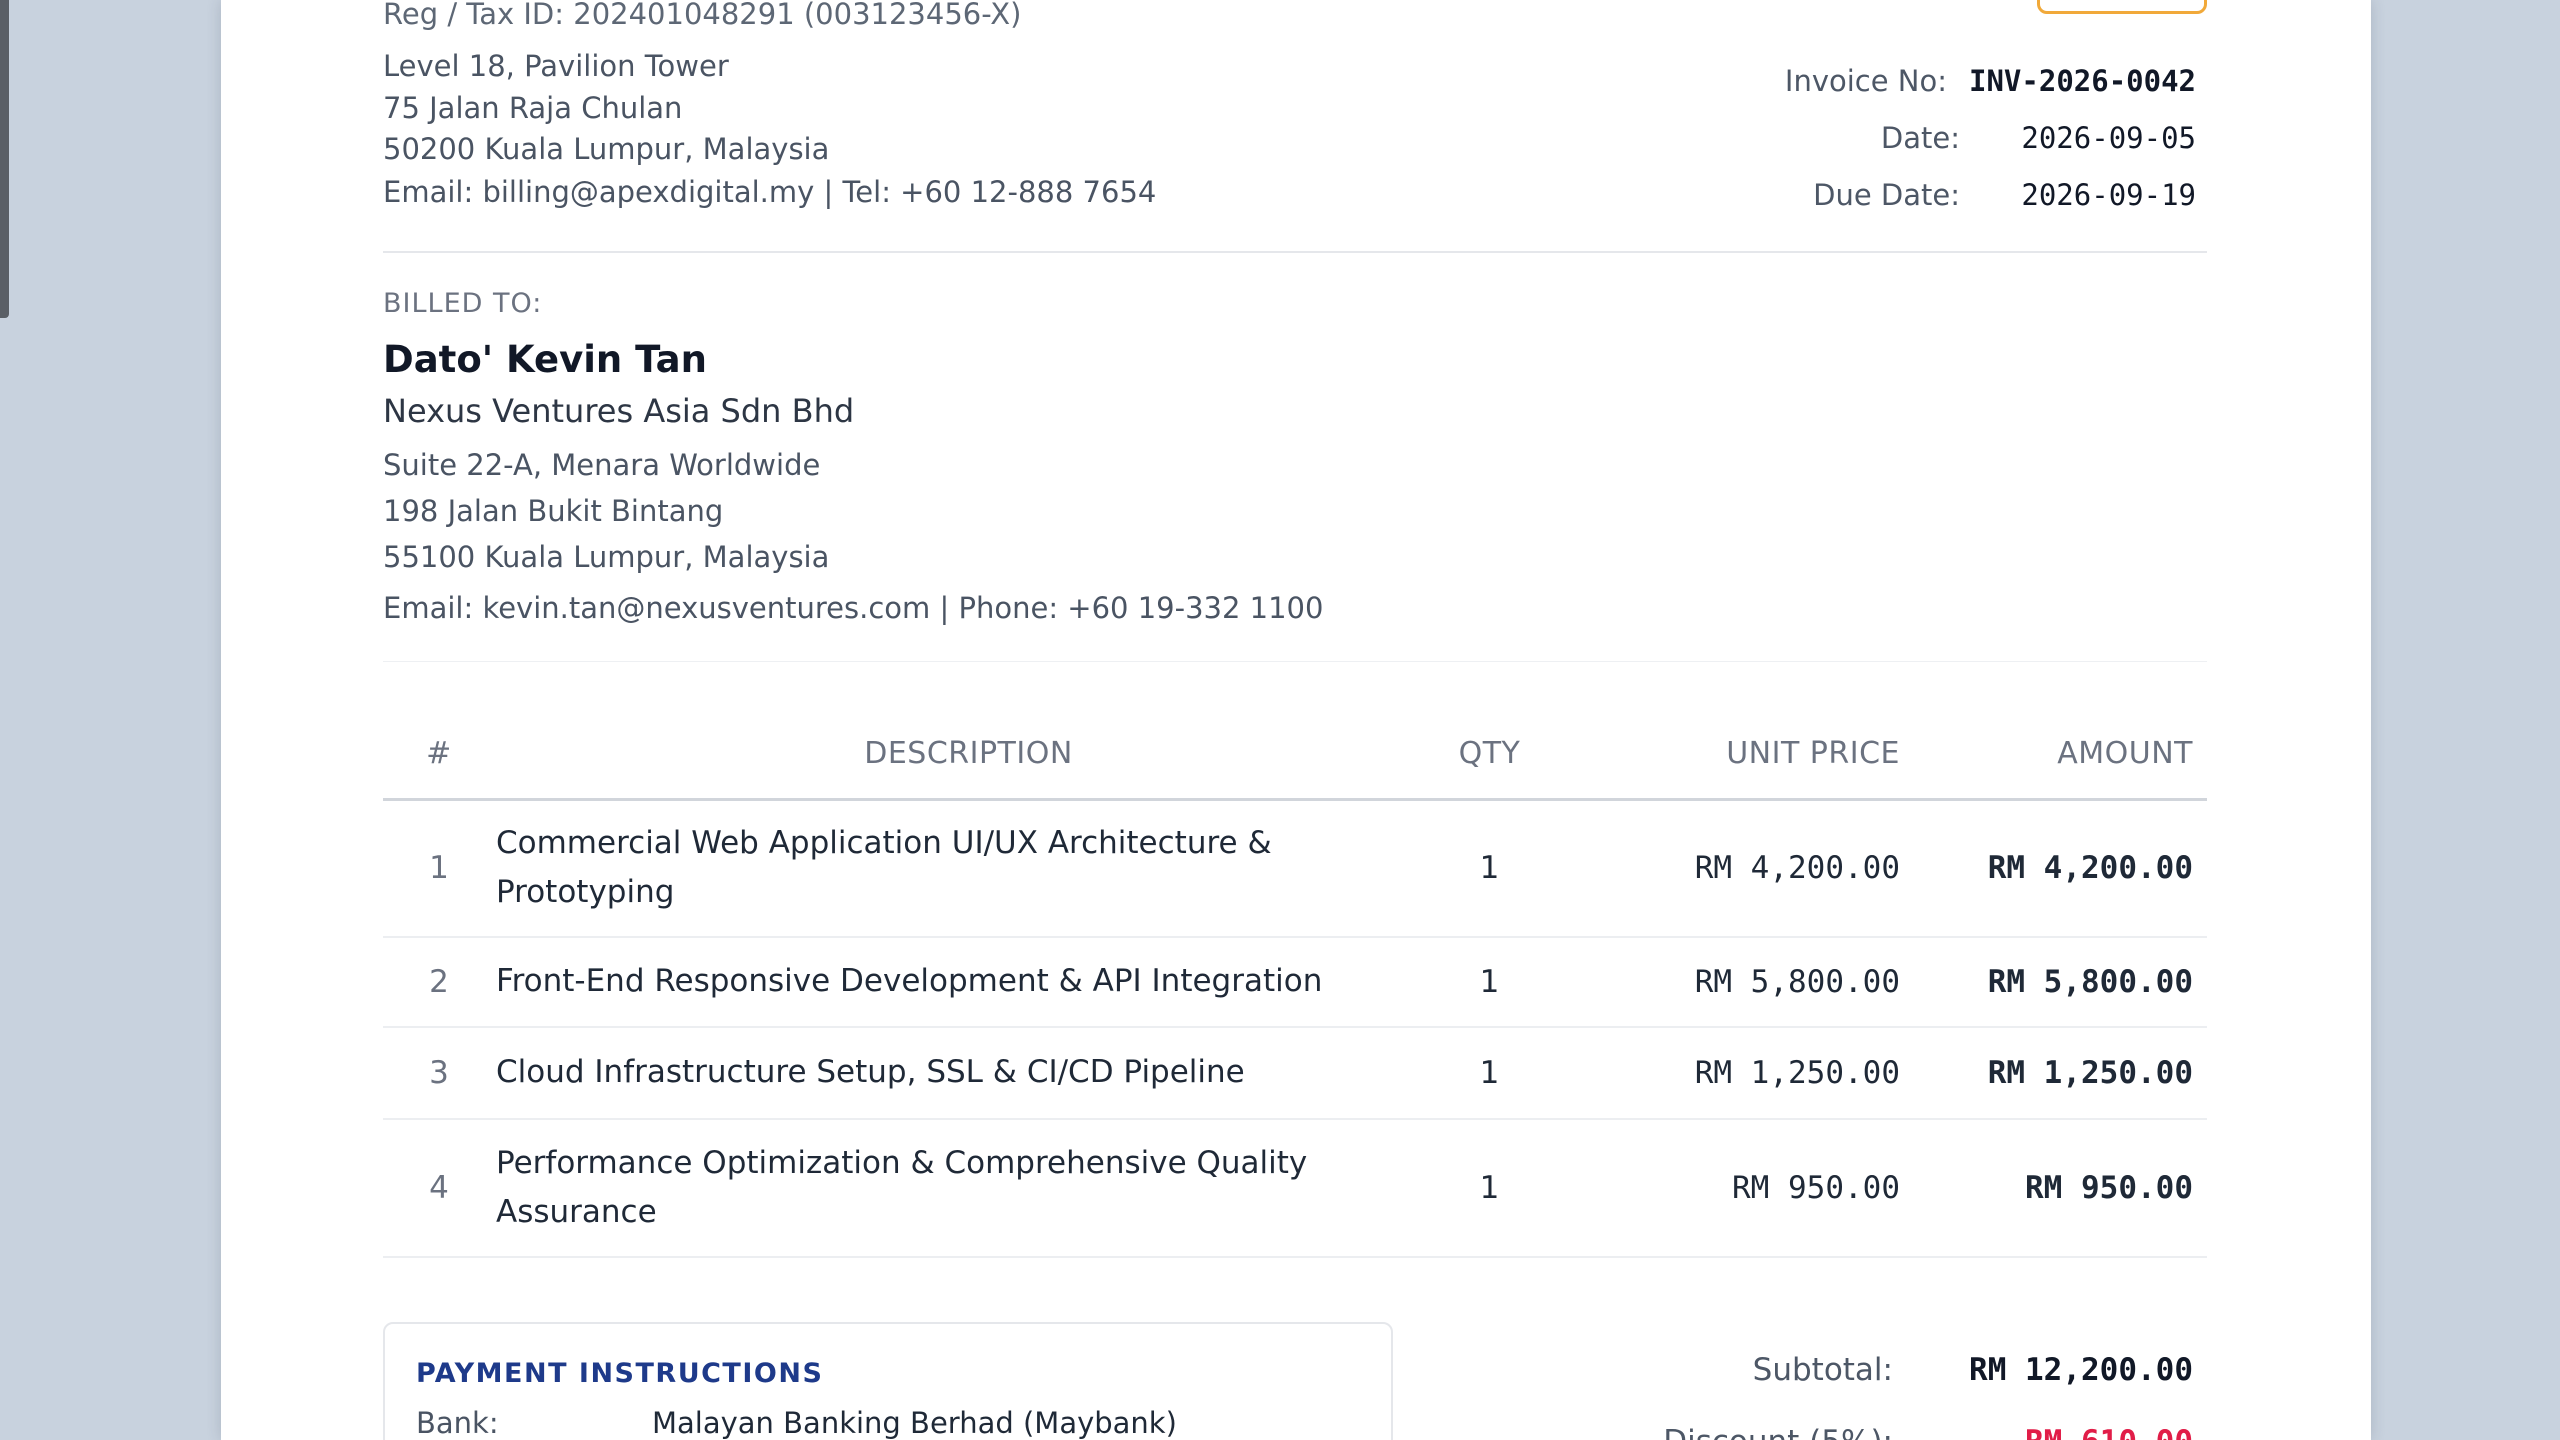  Describe the element at coordinates (606, 557) in the screenshot. I see `client-address-line: 55100 Kuala Lumpur, Malaysia` at that location.